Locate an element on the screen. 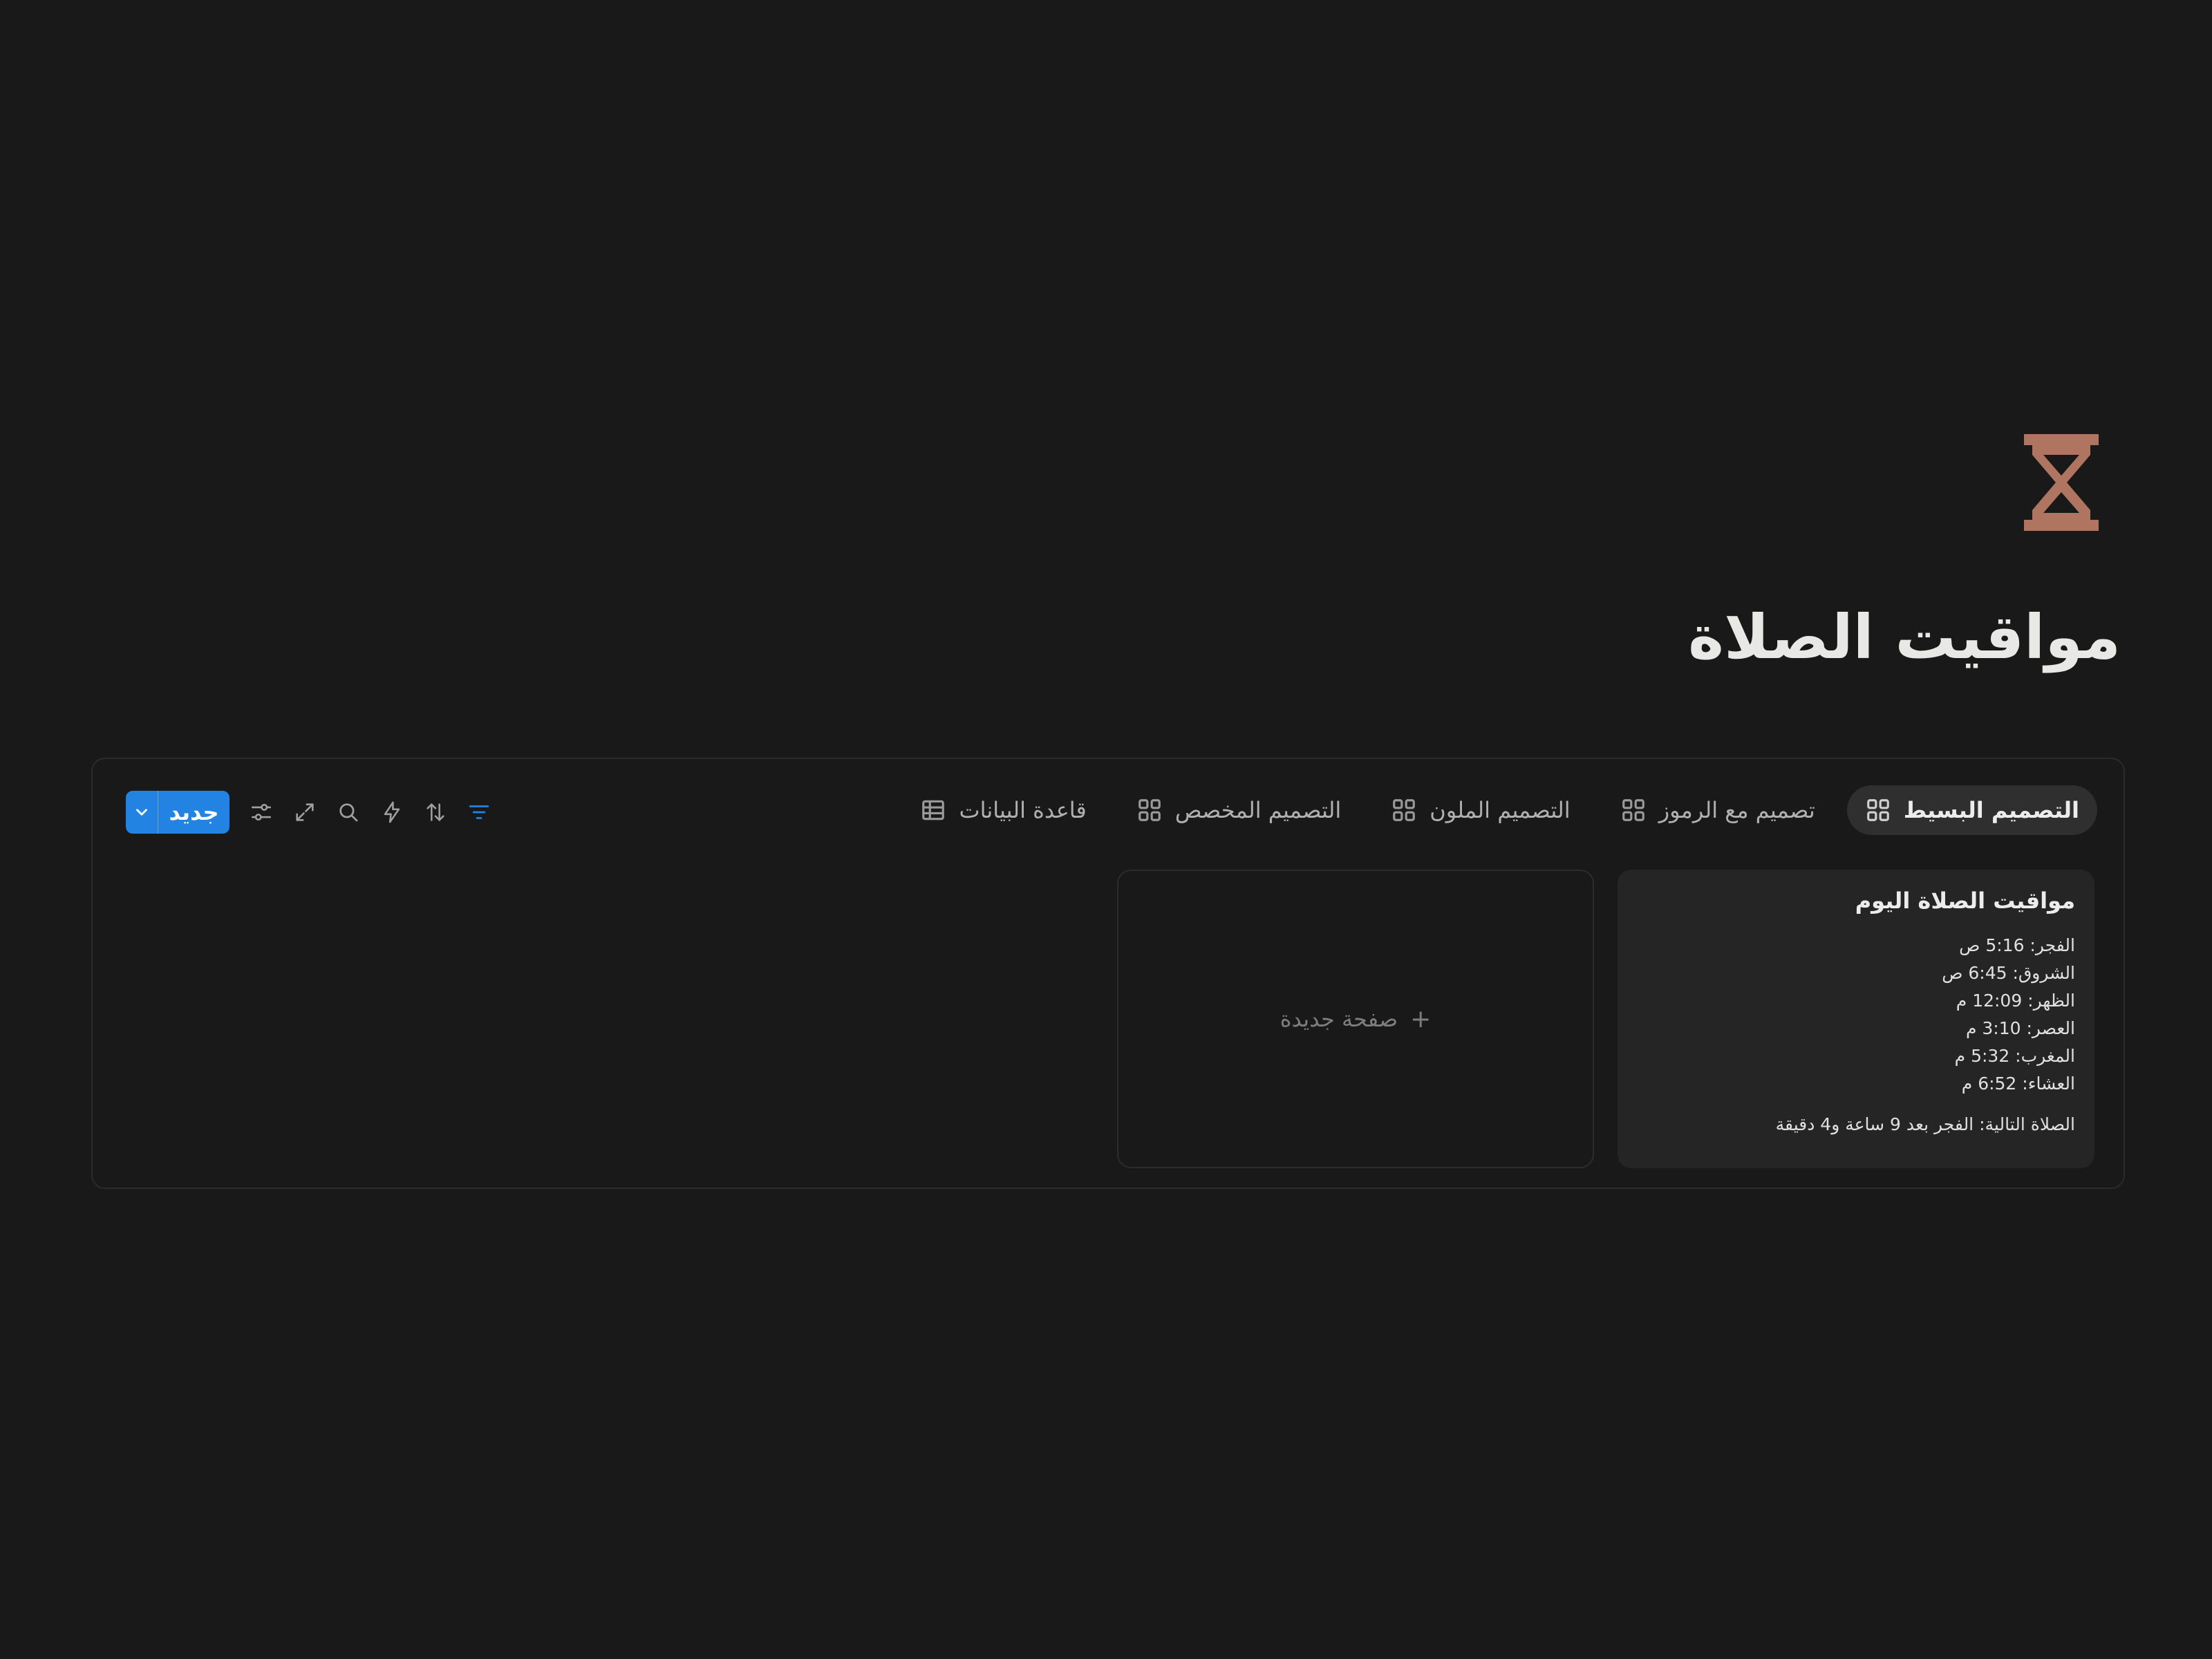 Image resolution: width=2212 pixels, height=1659 pixels. automation-icon is located at coordinates (392, 812).